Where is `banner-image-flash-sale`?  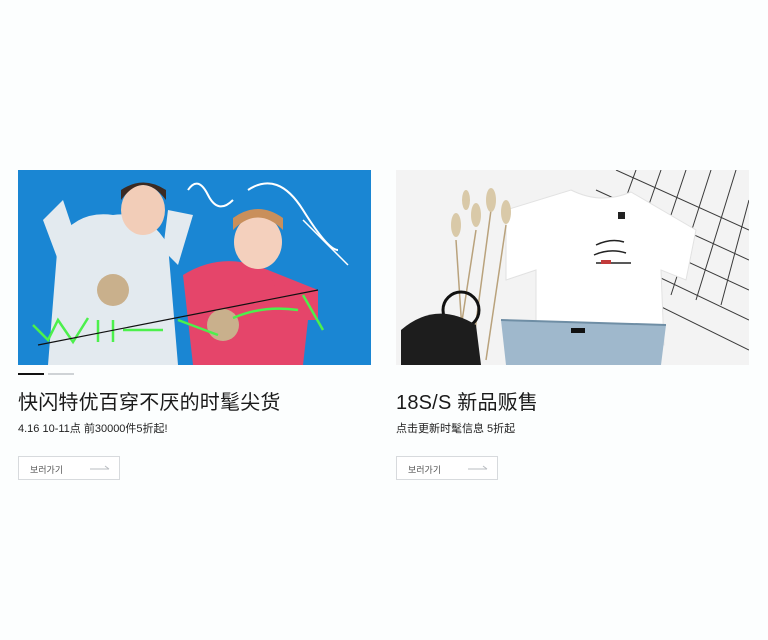 banner-image-flash-sale is located at coordinates (194, 267).